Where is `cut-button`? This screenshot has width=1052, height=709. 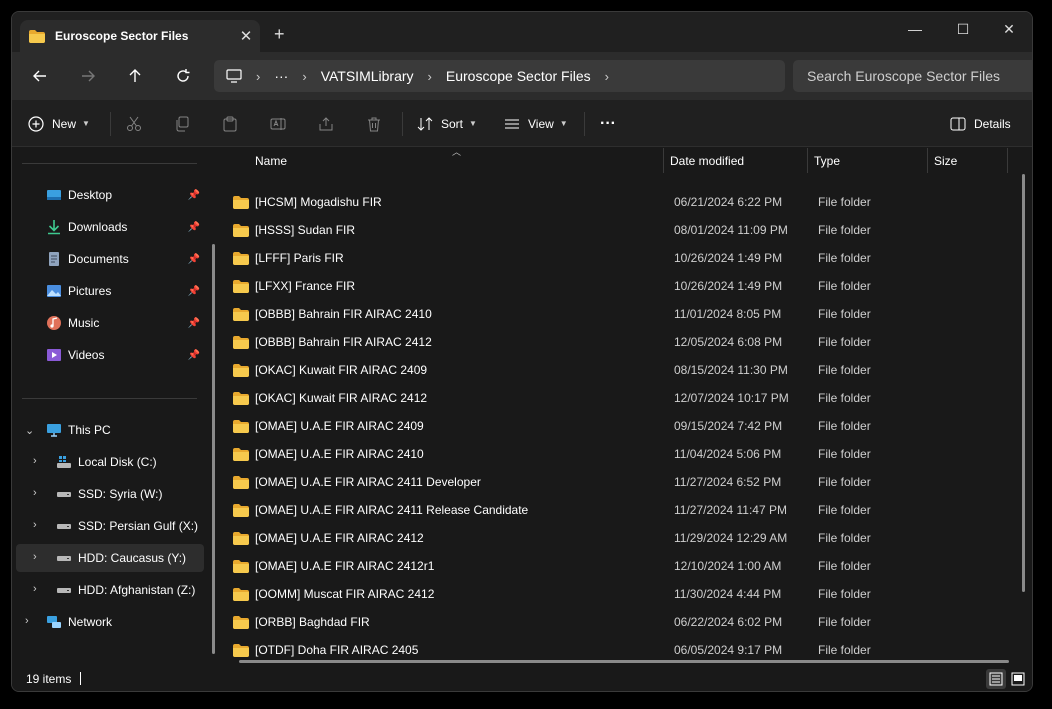
cut-button is located at coordinates (134, 123).